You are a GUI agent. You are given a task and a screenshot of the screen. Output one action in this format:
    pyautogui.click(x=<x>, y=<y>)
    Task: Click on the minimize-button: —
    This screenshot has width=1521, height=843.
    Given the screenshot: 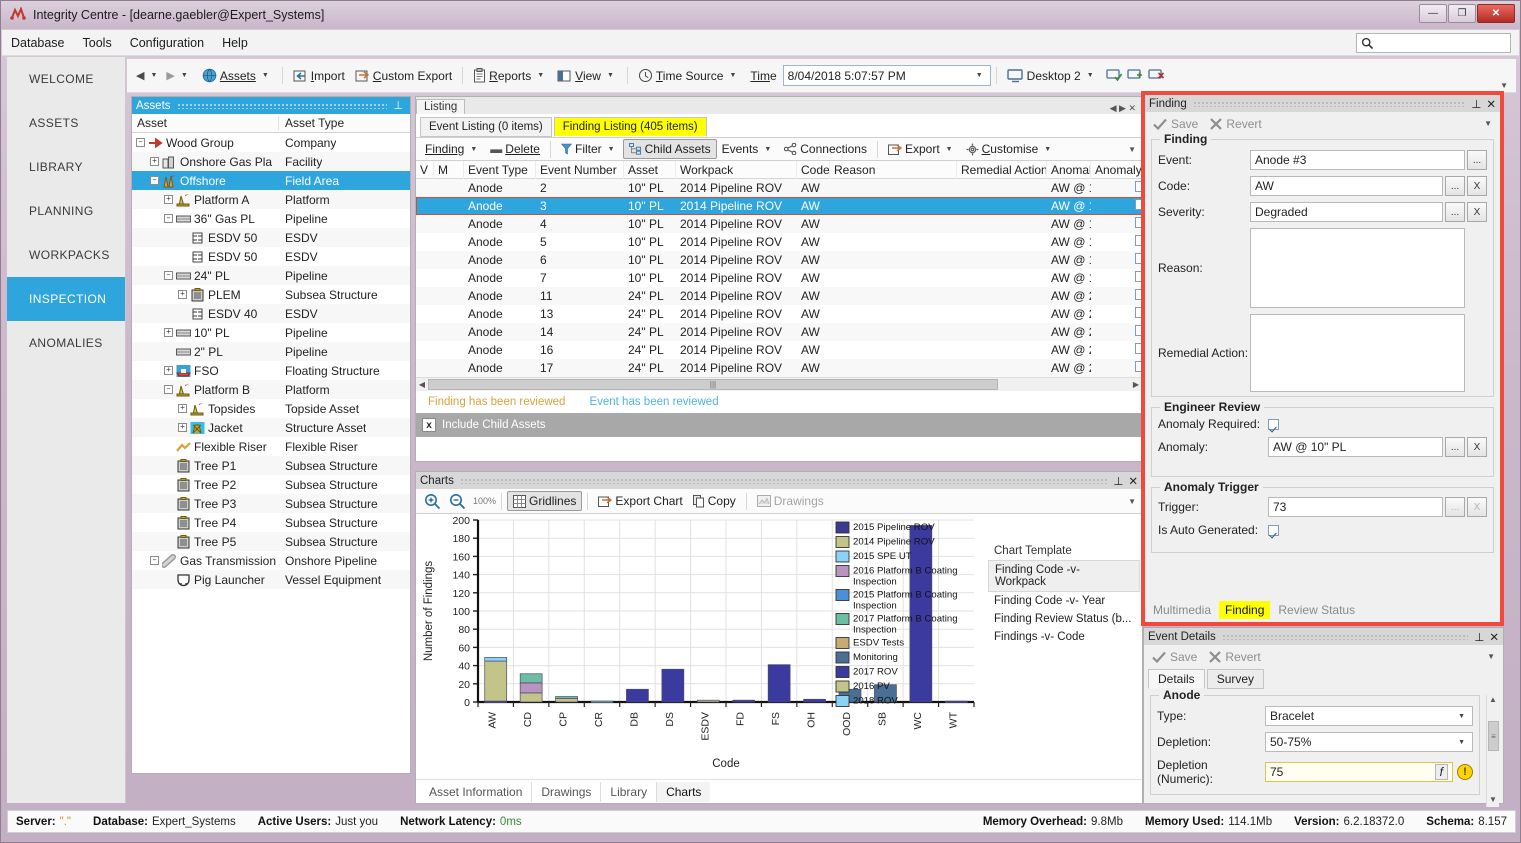 What is the action you would take?
    pyautogui.click(x=1433, y=13)
    